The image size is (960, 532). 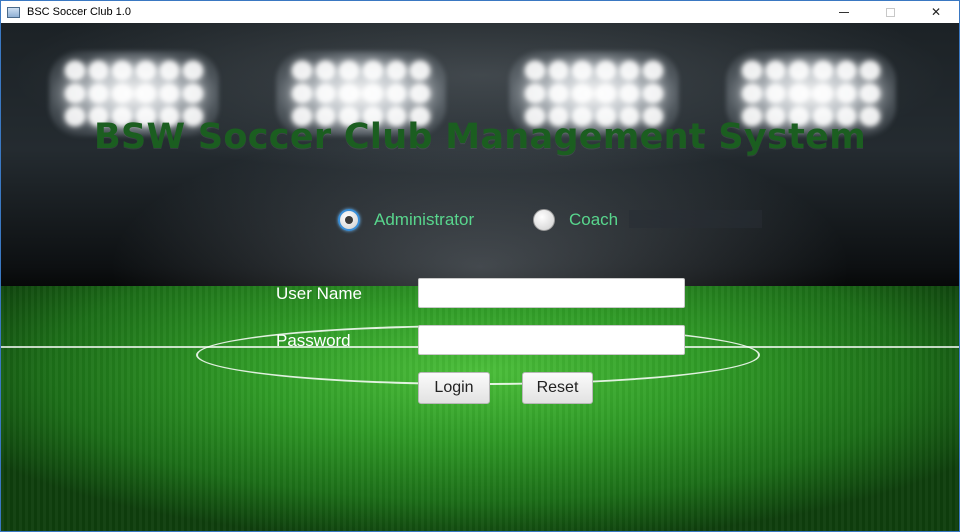 What do you see at coordinates (695, 219) in the screenshot?
I see `overlay-strip` at bounding box center [695, 219].